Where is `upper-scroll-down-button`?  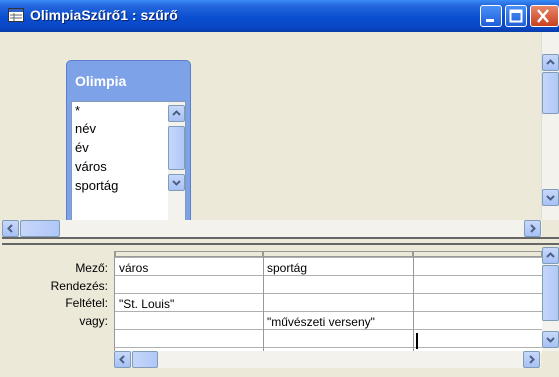 upper-scroll-down-button is located at coordinates (550, 197).